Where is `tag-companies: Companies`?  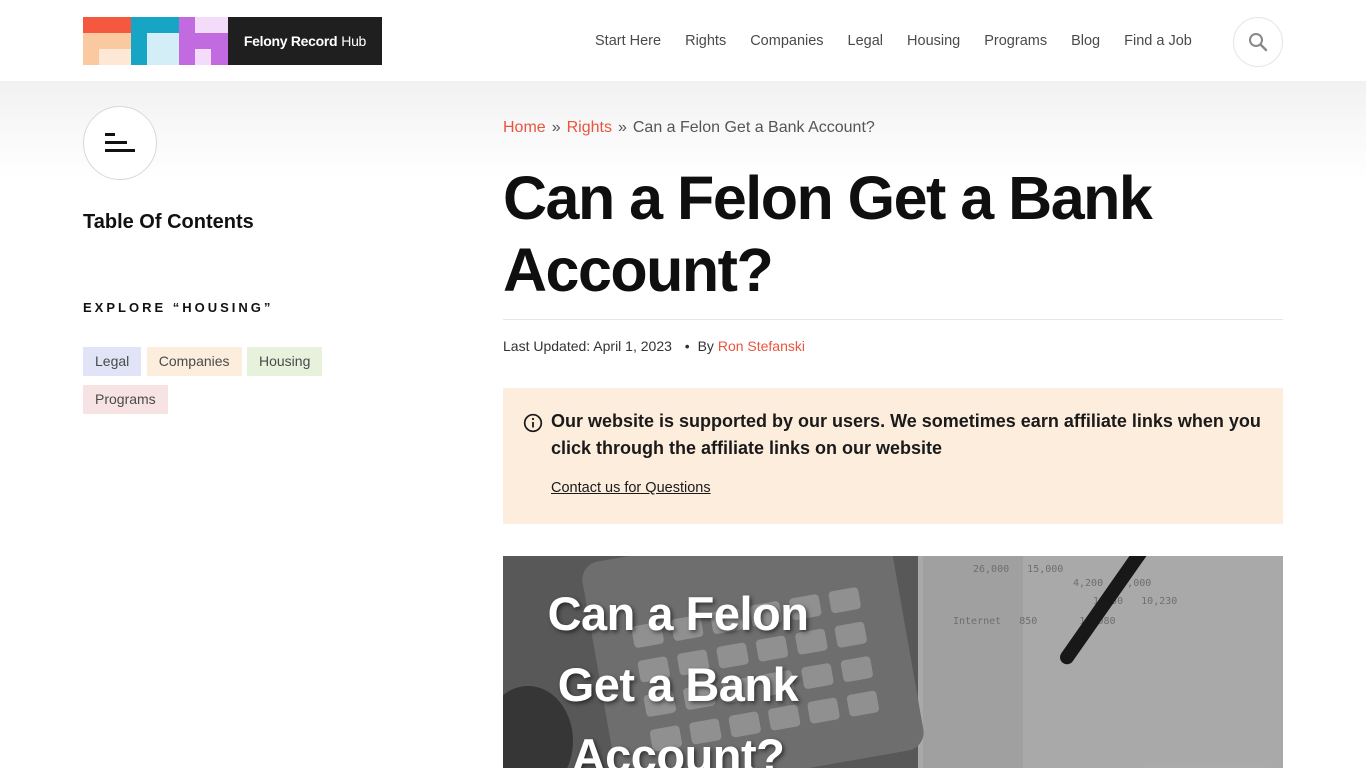 tag-companies: Companies is located at coordinates (194, 361).